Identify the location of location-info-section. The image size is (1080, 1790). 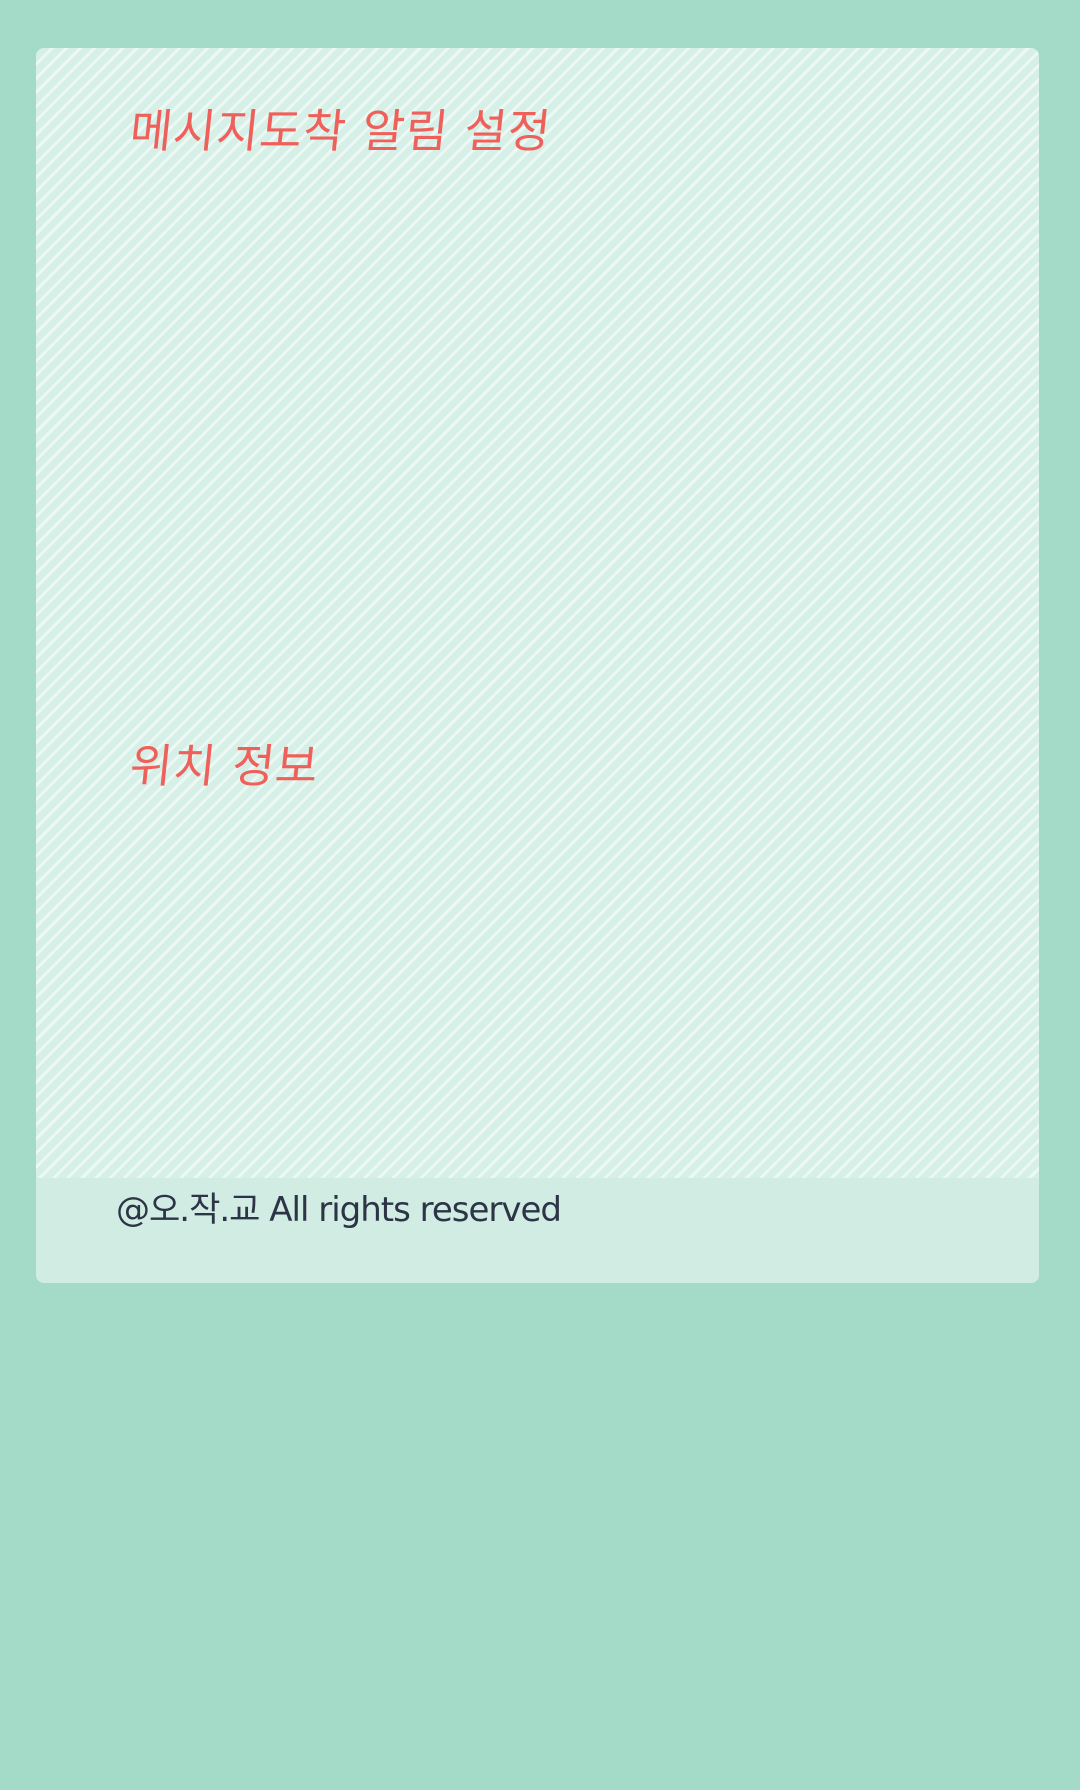
(540, 983).